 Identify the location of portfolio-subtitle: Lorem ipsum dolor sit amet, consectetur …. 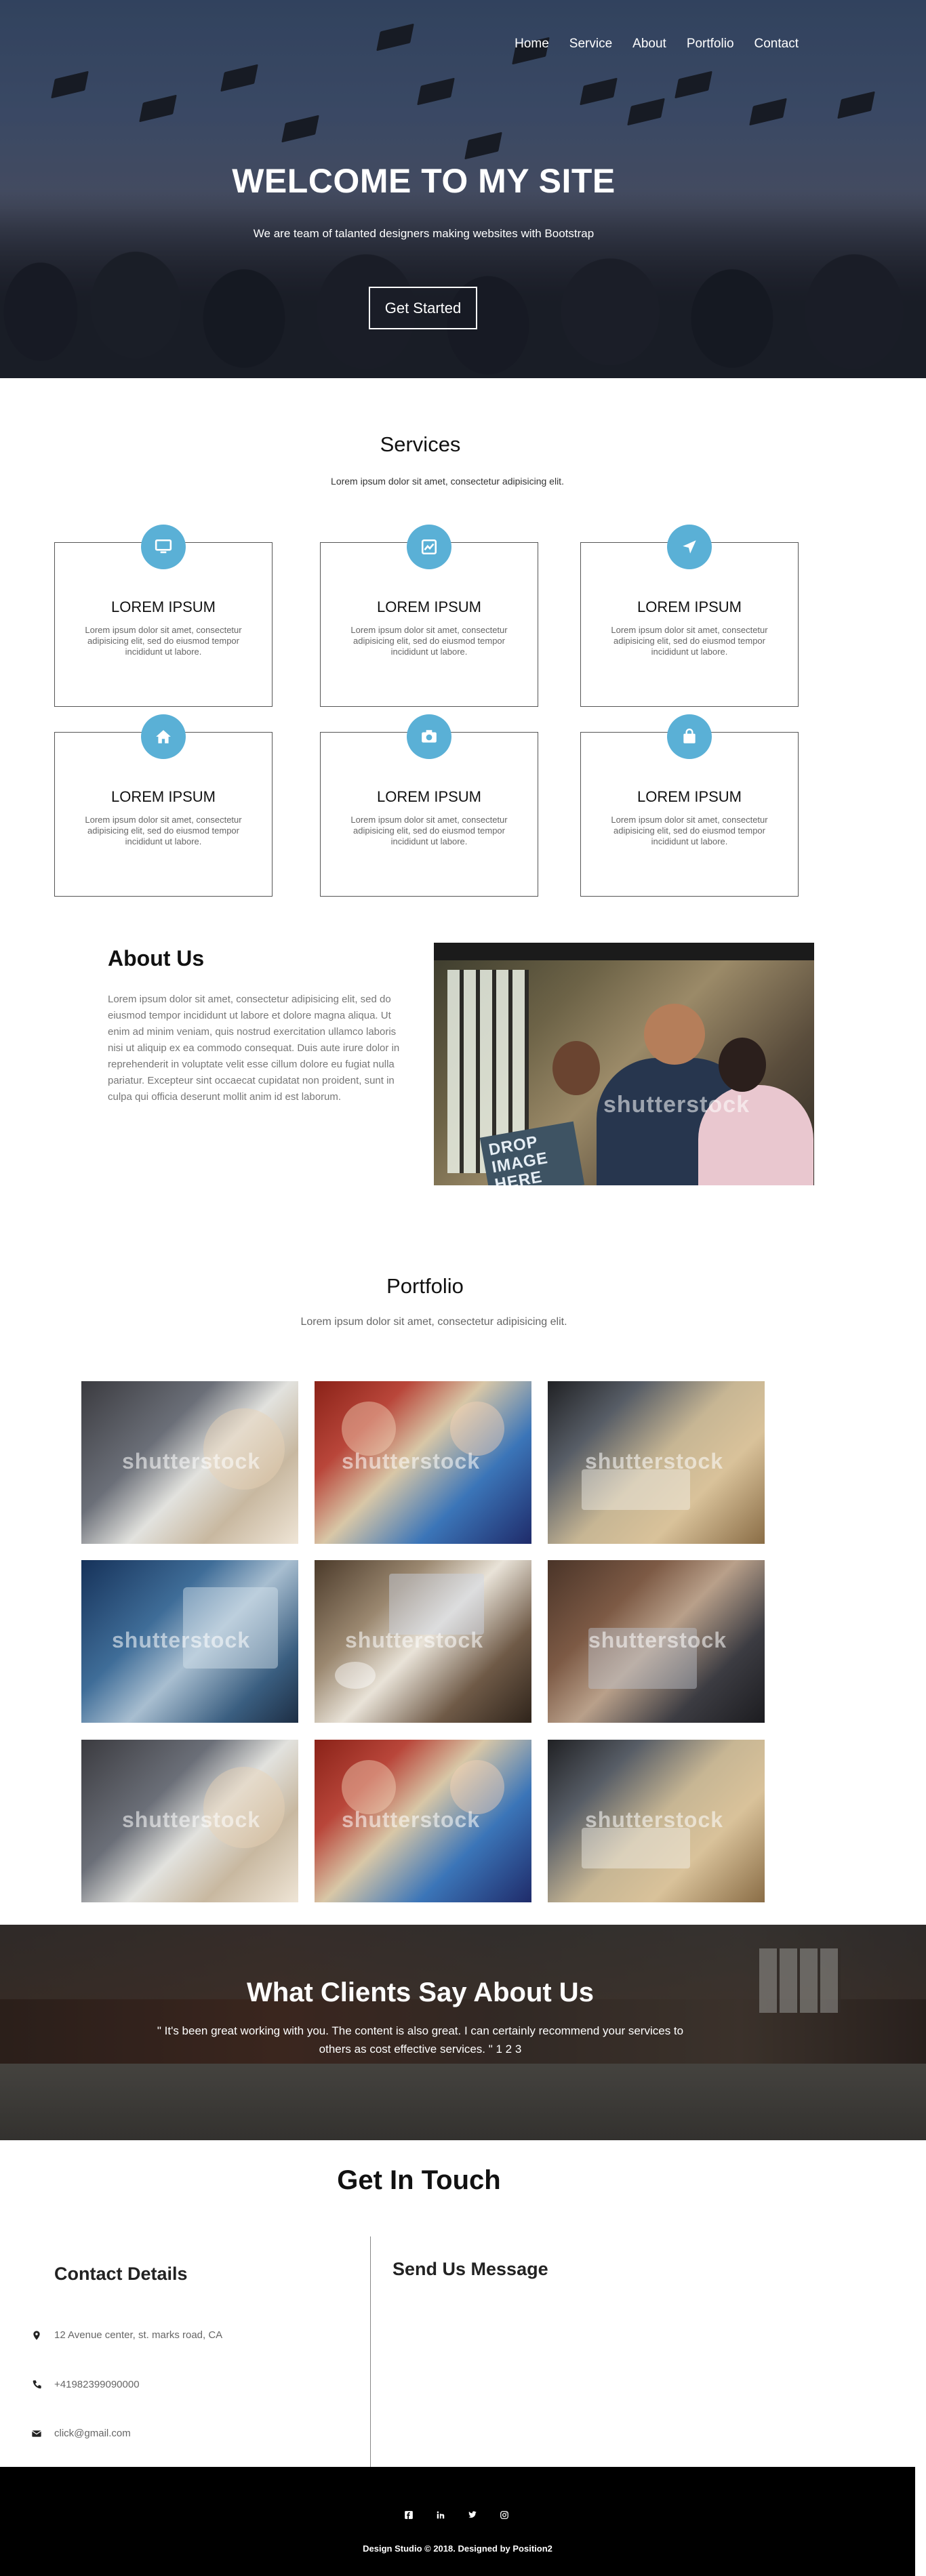
(433, 1322).